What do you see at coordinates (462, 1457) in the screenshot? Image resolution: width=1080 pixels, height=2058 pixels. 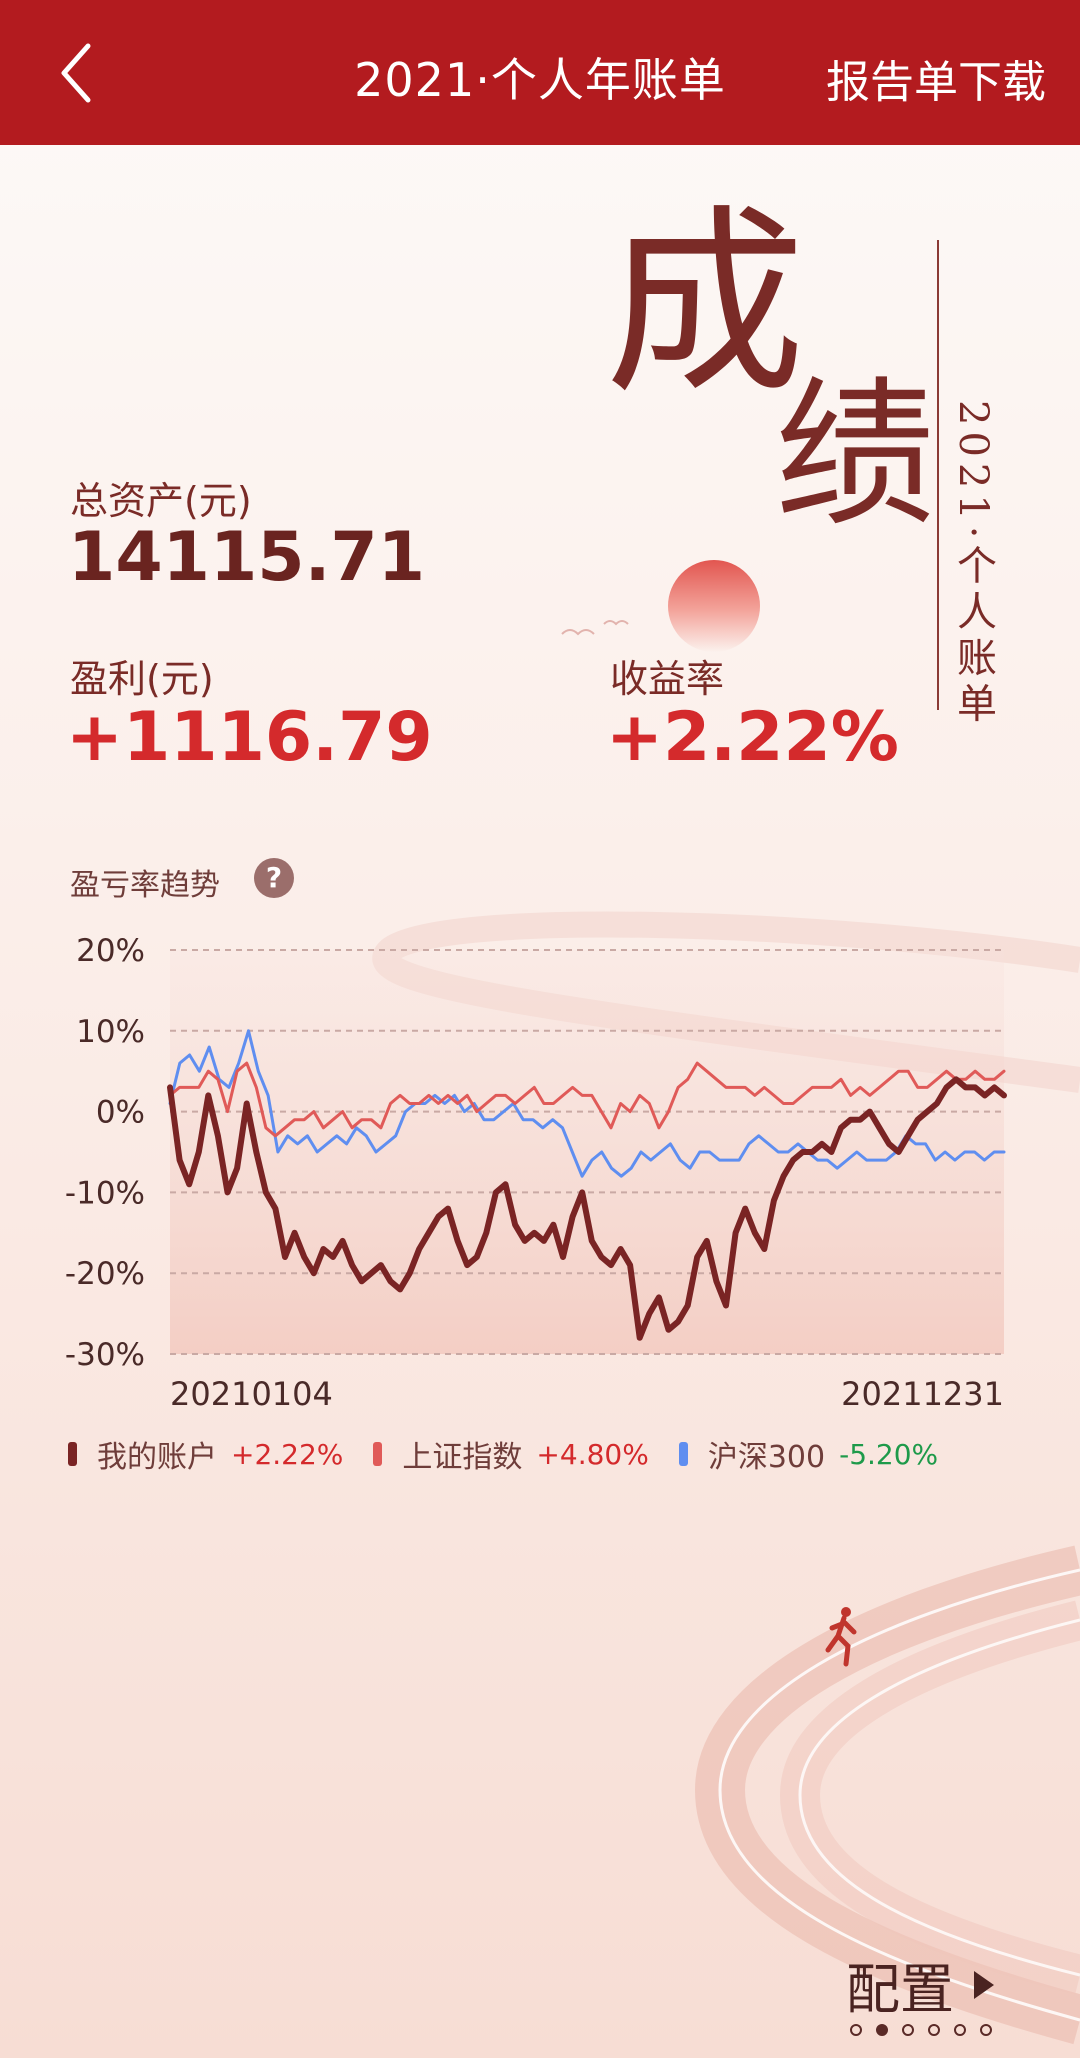 I see `legend-name: 上证指数` at bounding box center [462, 1457].